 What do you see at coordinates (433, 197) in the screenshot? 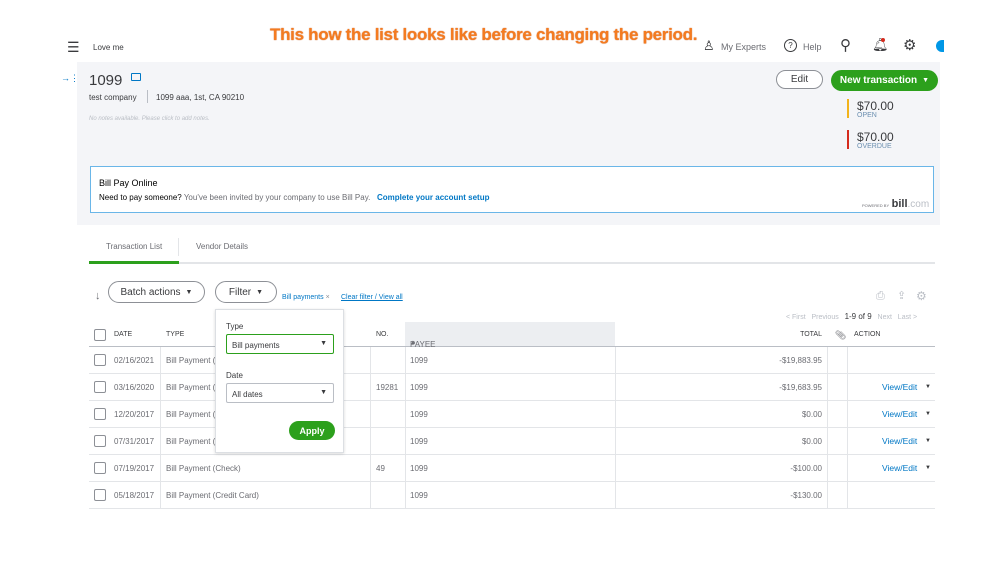
I see `complete-setup-link: Complete your account setup` at bounding box center [433, 197].